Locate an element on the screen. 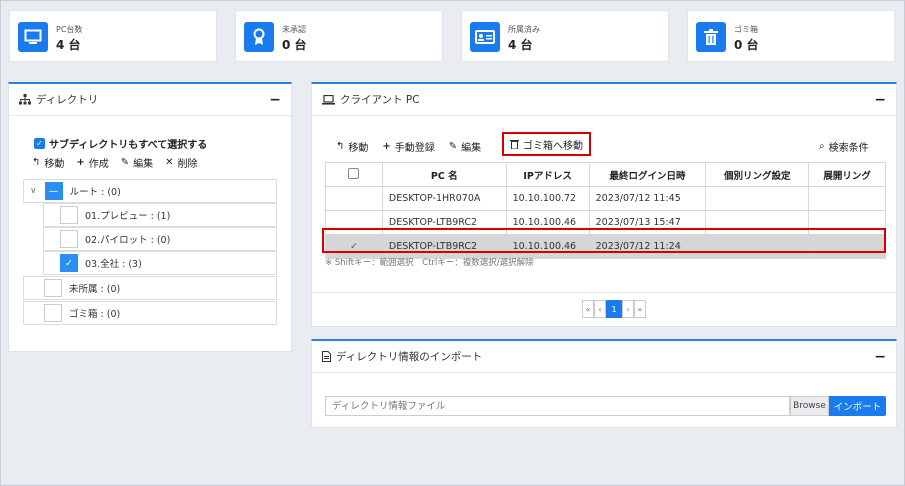 The width and height of the screenshot is (905, 486). column-header: IPアドレス is located at coordinates (547, 174).